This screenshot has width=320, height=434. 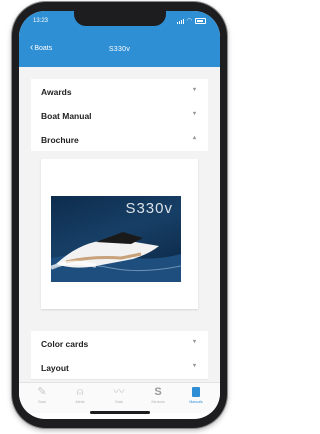 I want to click on section-label: Brochure, so click(x=60, y=140).